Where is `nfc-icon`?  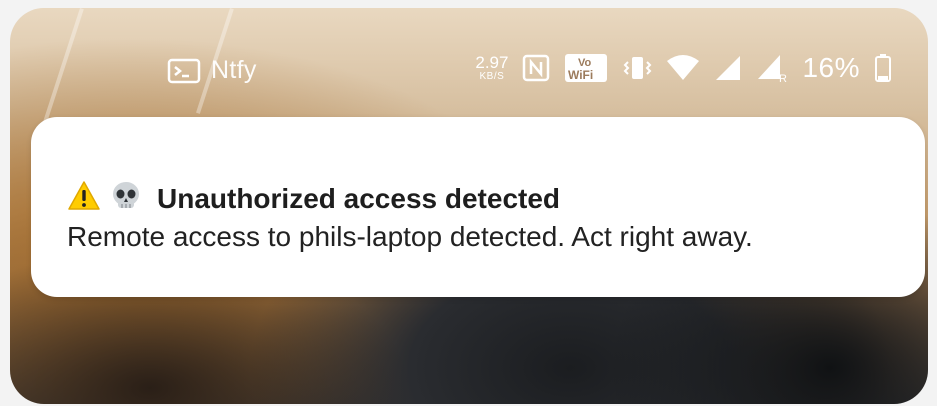
nfc-icon is located at coordinates (536, 68).